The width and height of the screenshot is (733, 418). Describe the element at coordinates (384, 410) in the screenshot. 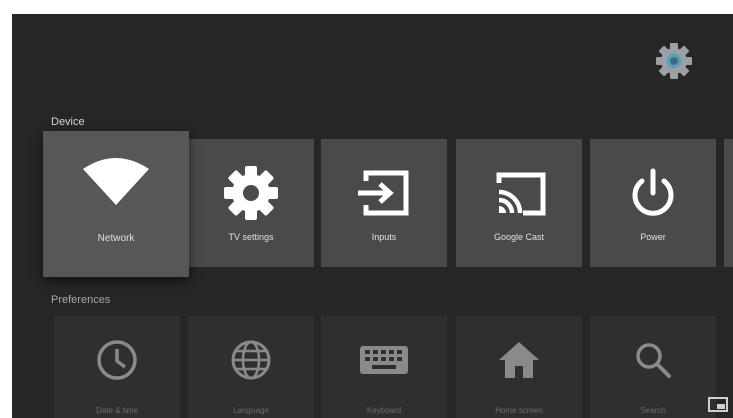

I see `tile-label: Keyboard` at that location.